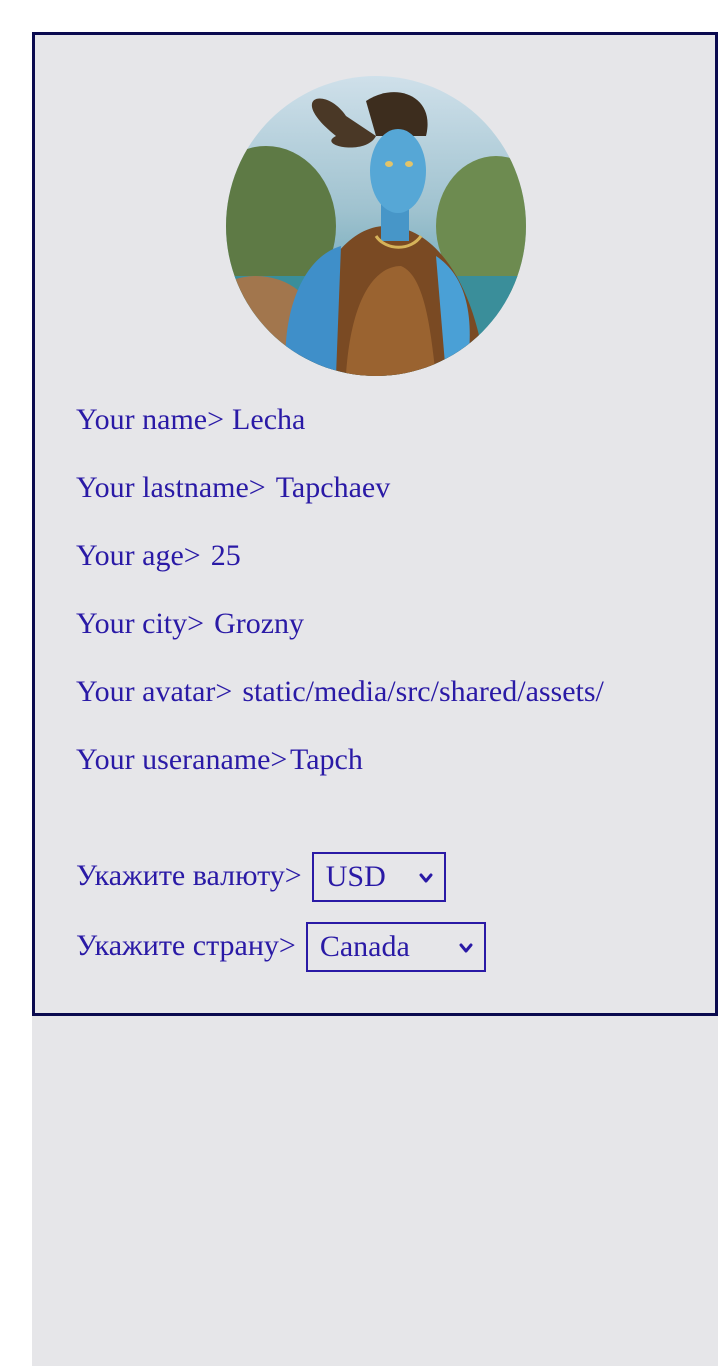  I want to click on username-value: Tapch, so click(326, 759).